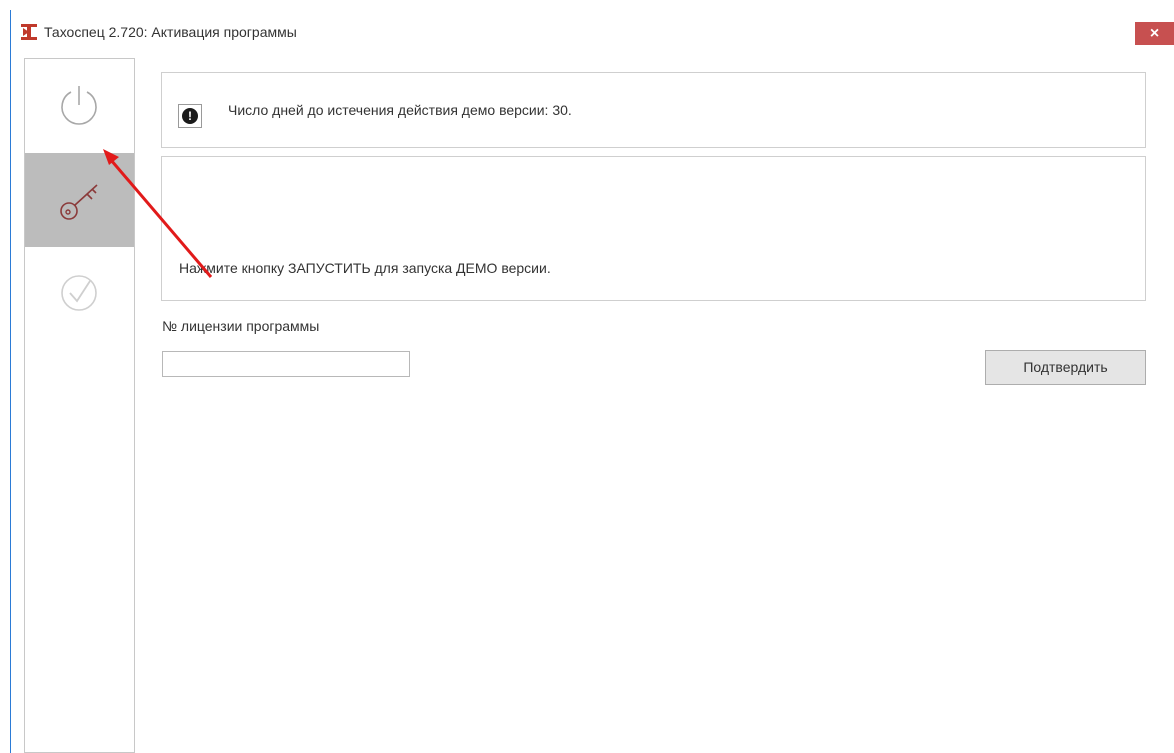  What do you see at coordinates (286, 364) in the screenshot?
I see `license-number-input` at bounding box center [286, 364].